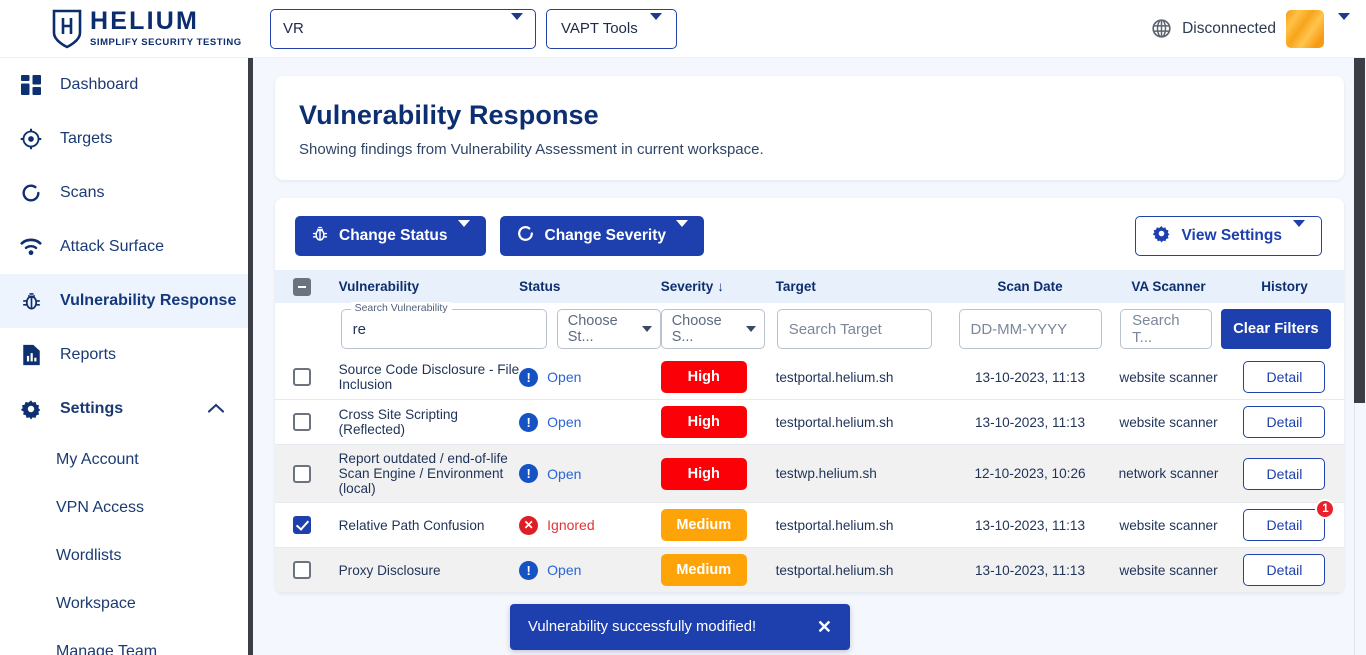 Image resolution: width=1366 pixels, height=655 pixels. I want to click on filter-cell-severity-target: Choose S... Search Target, so click(804, 329).